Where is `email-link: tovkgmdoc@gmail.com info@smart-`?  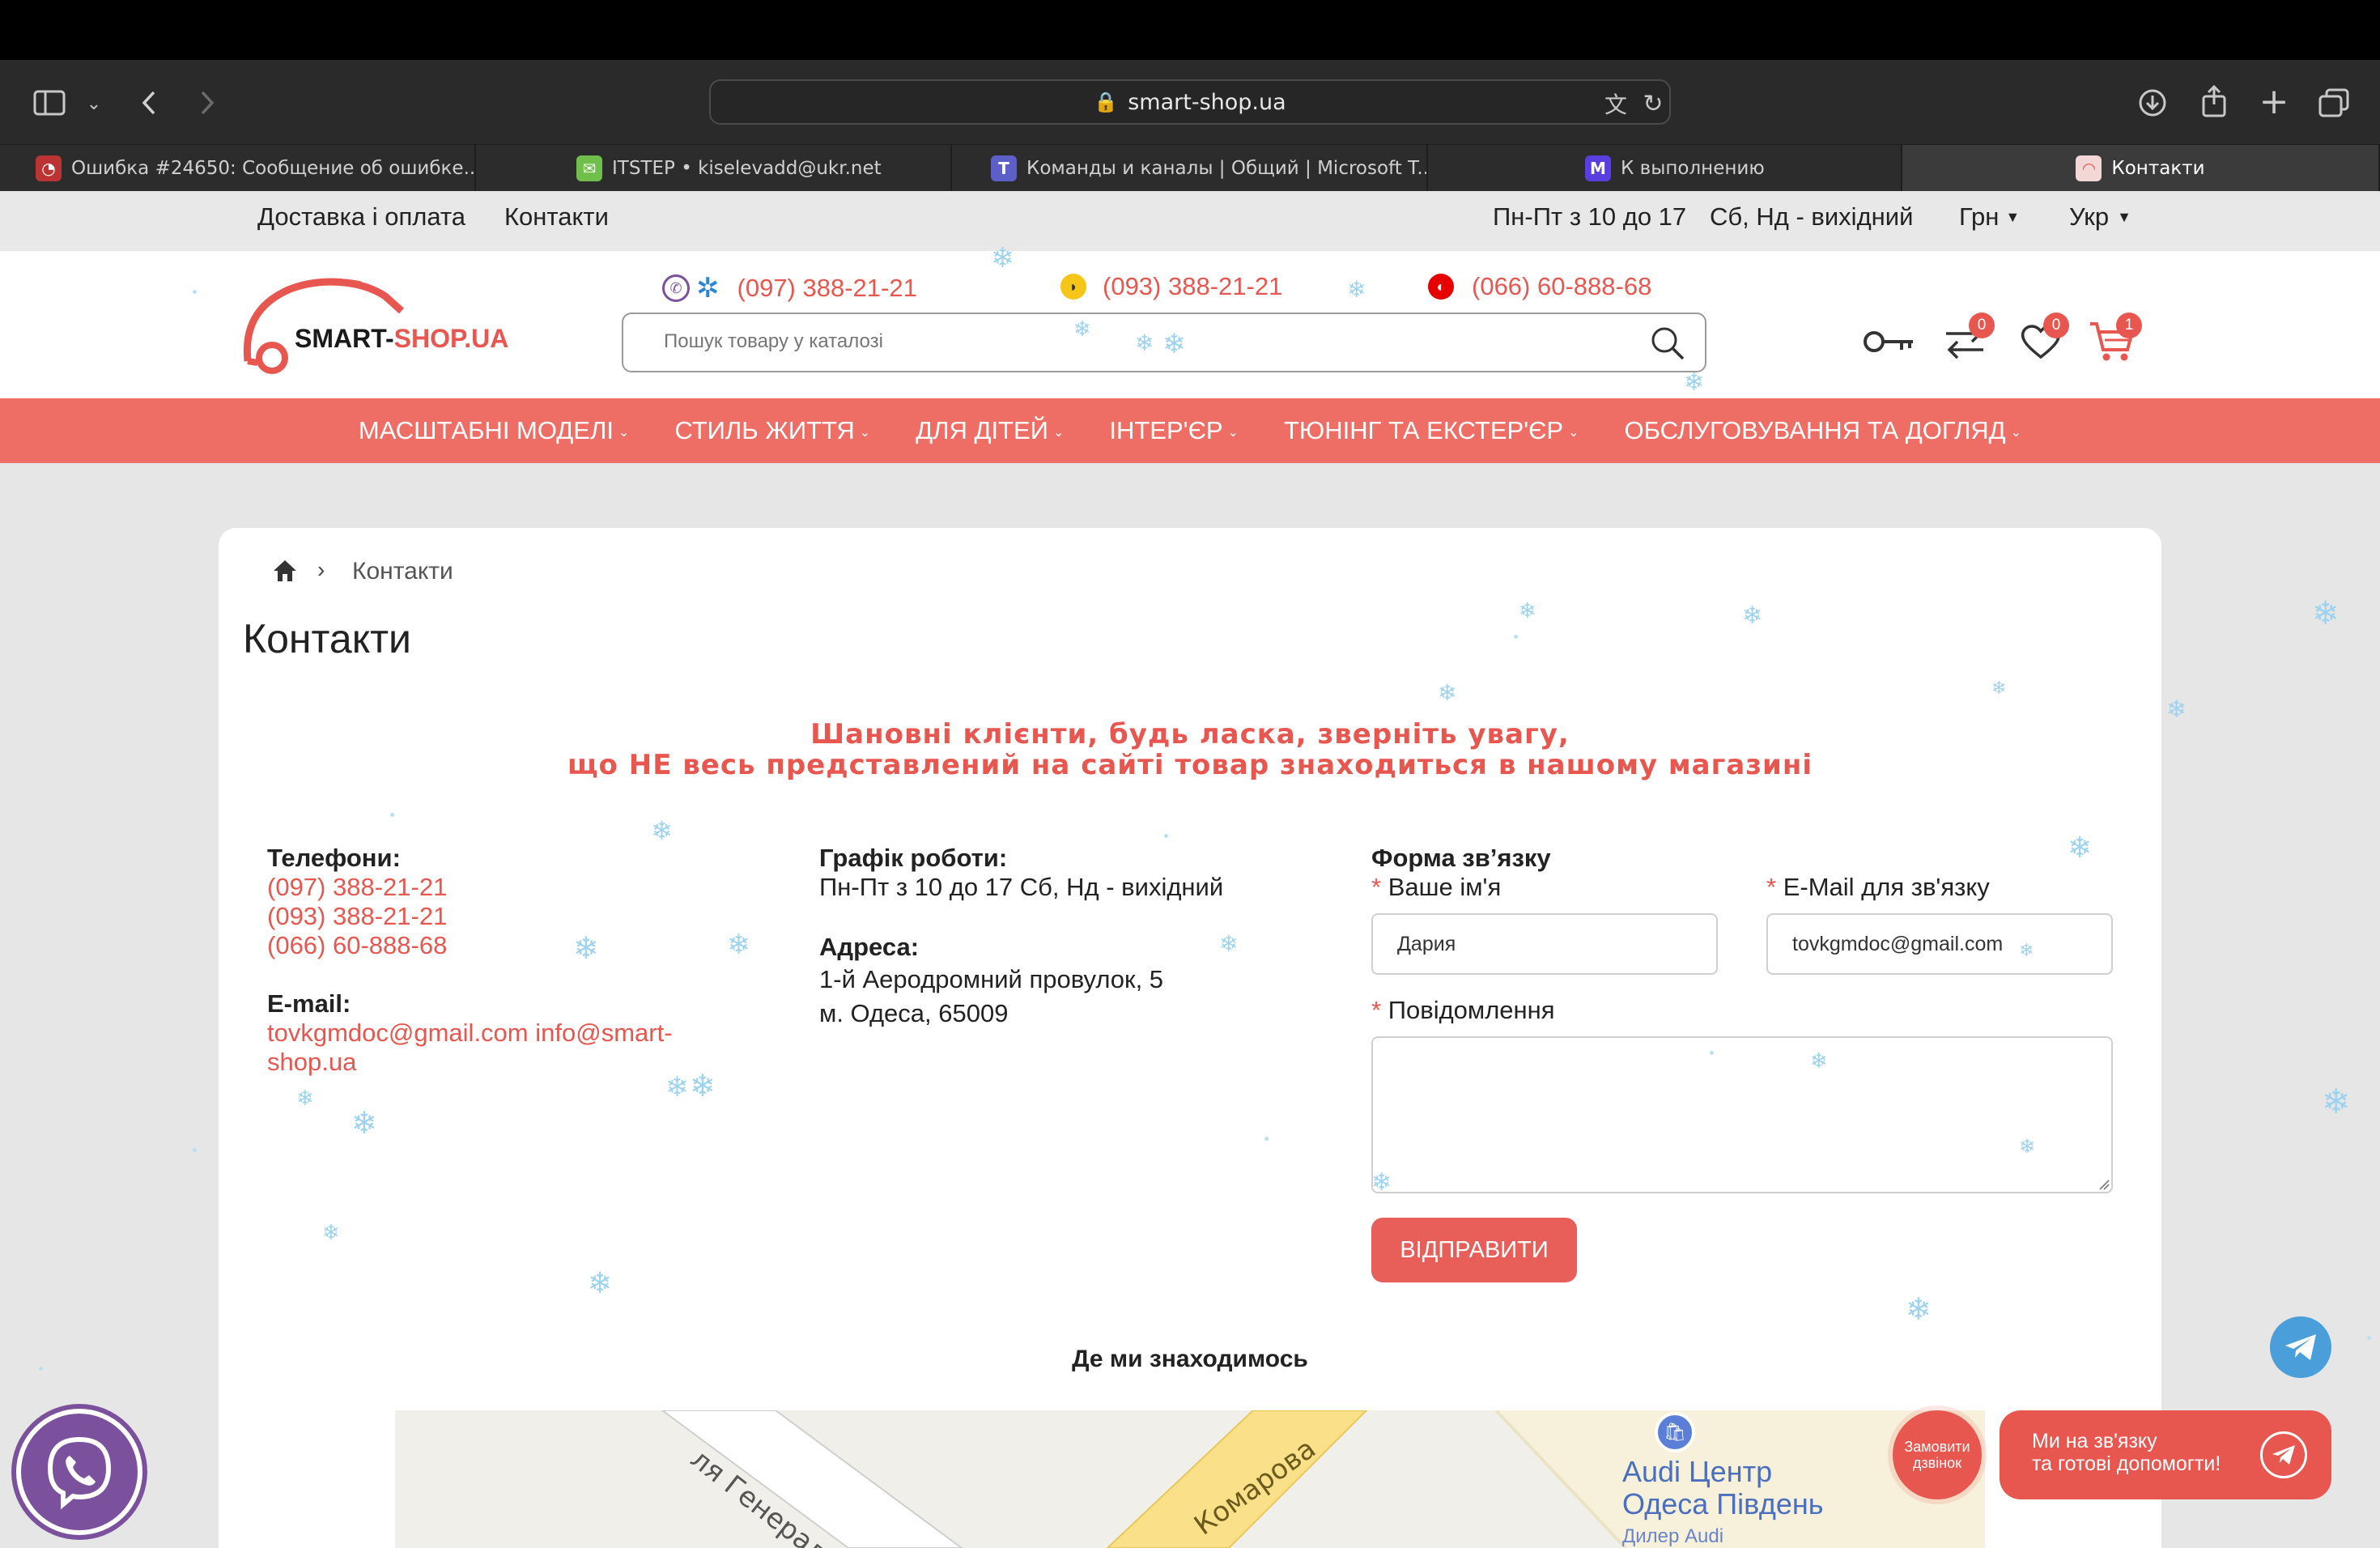
email-link: tovkgmdoc@gmail.com info@smart- is located at coordinates (470, 1034).